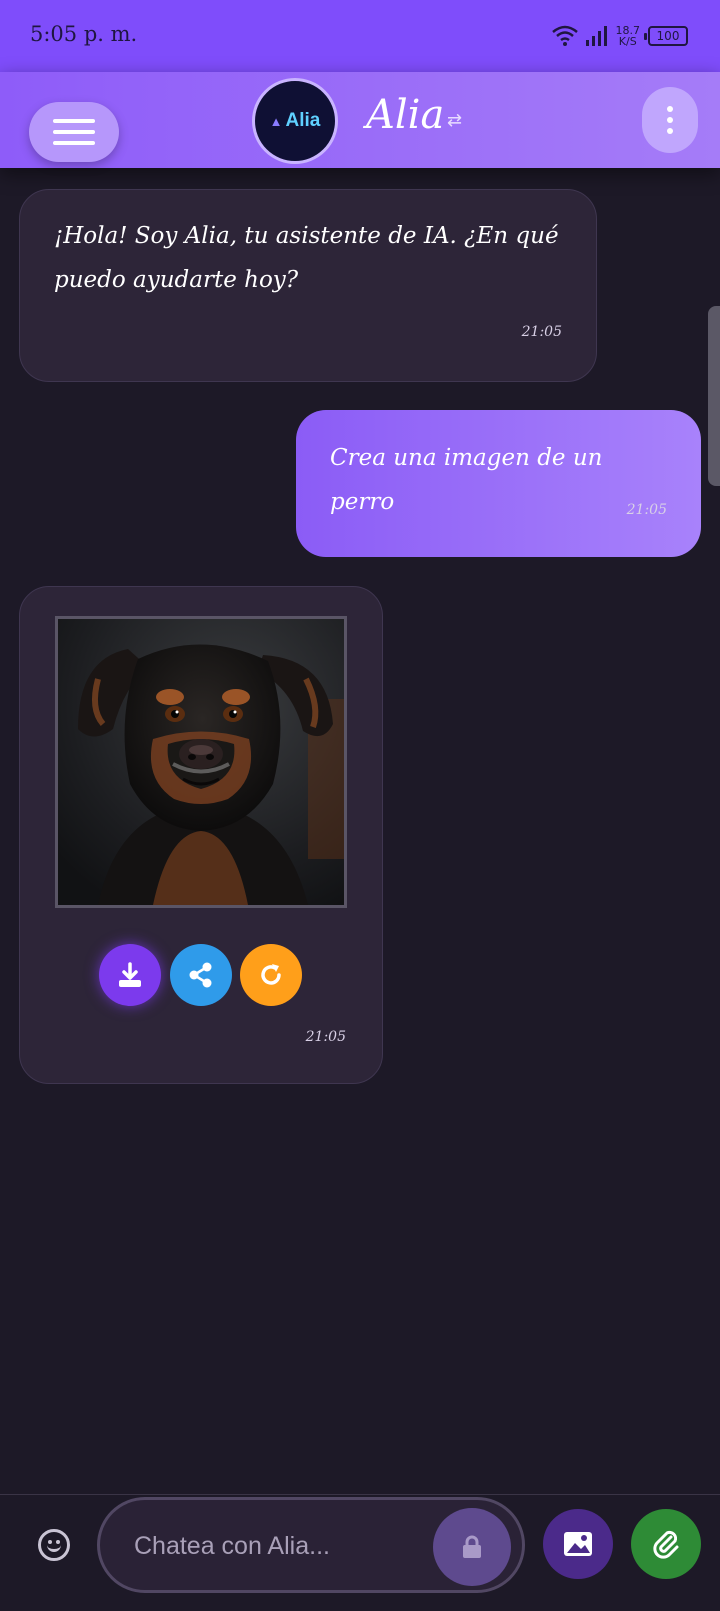 This screenshot has width=720, height=1611. I want to click on net-speed-unit: K/S, so click(627, 41).